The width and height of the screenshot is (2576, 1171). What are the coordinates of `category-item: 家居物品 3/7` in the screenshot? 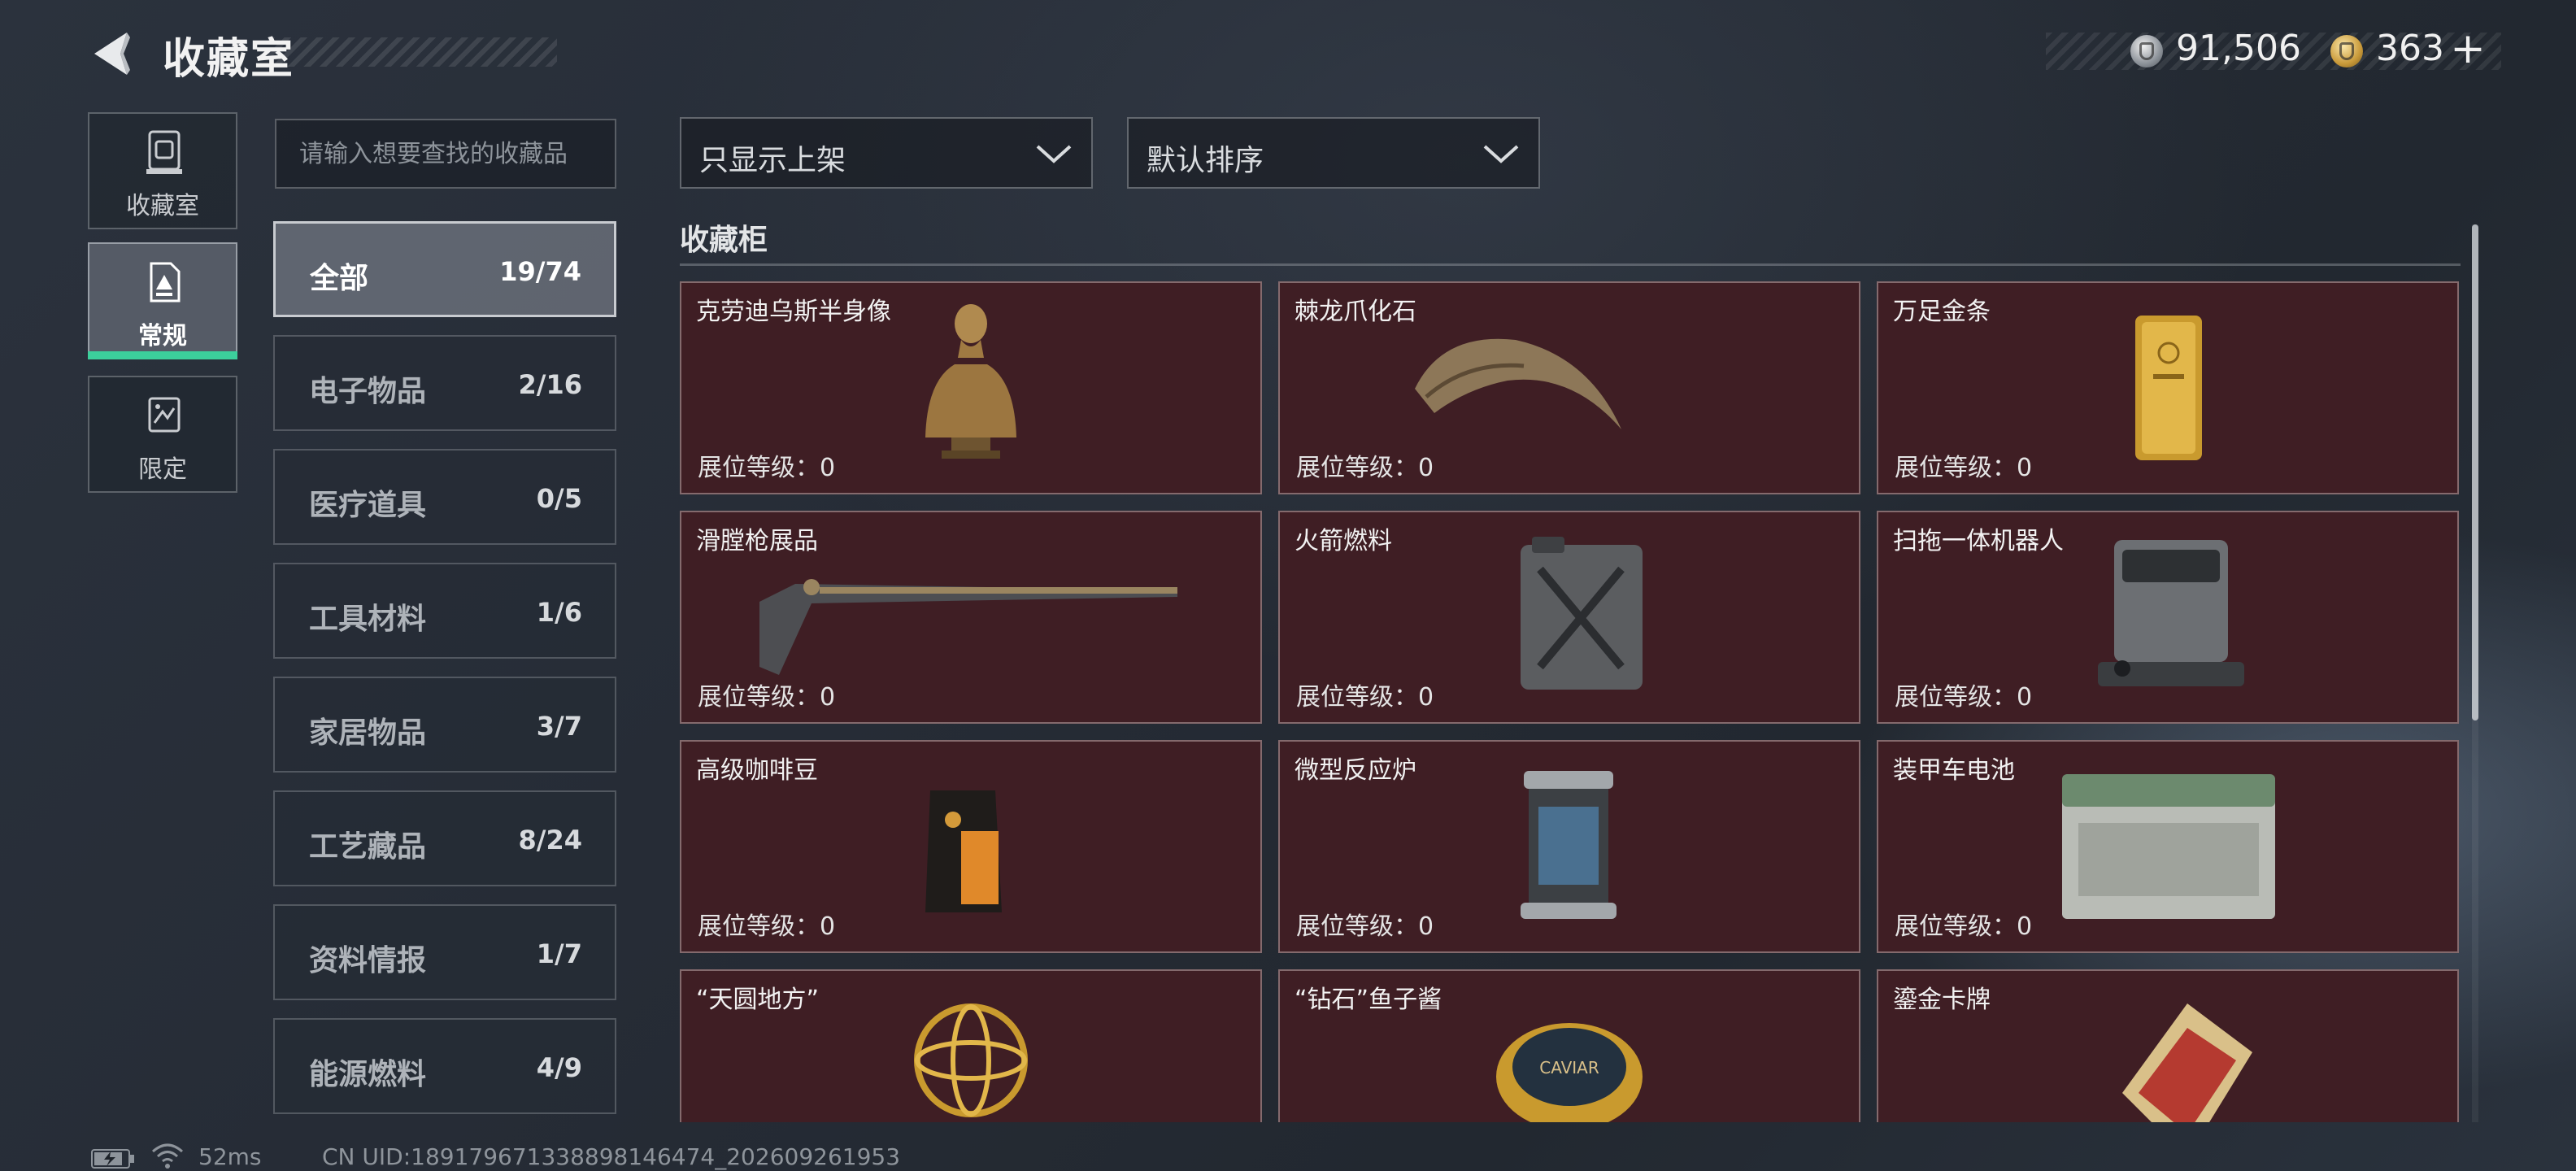 It's located at (444, 725).